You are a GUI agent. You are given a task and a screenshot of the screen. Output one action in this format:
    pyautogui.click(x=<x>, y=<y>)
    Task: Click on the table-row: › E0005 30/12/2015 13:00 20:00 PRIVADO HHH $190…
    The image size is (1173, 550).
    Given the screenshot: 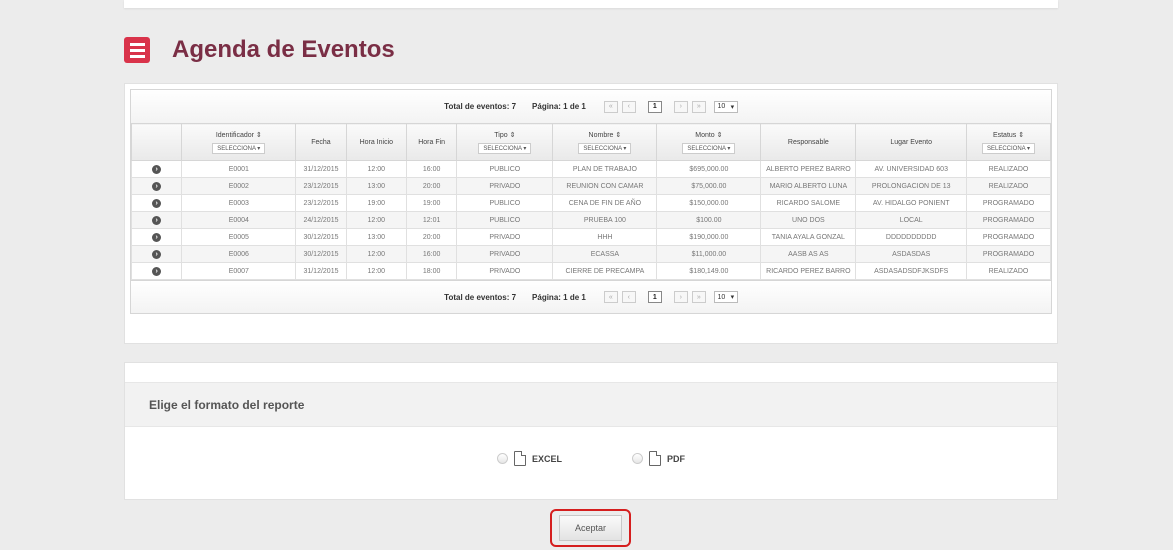 What is the action you would take?
    pyautogui.click(x=590, y=237)
    